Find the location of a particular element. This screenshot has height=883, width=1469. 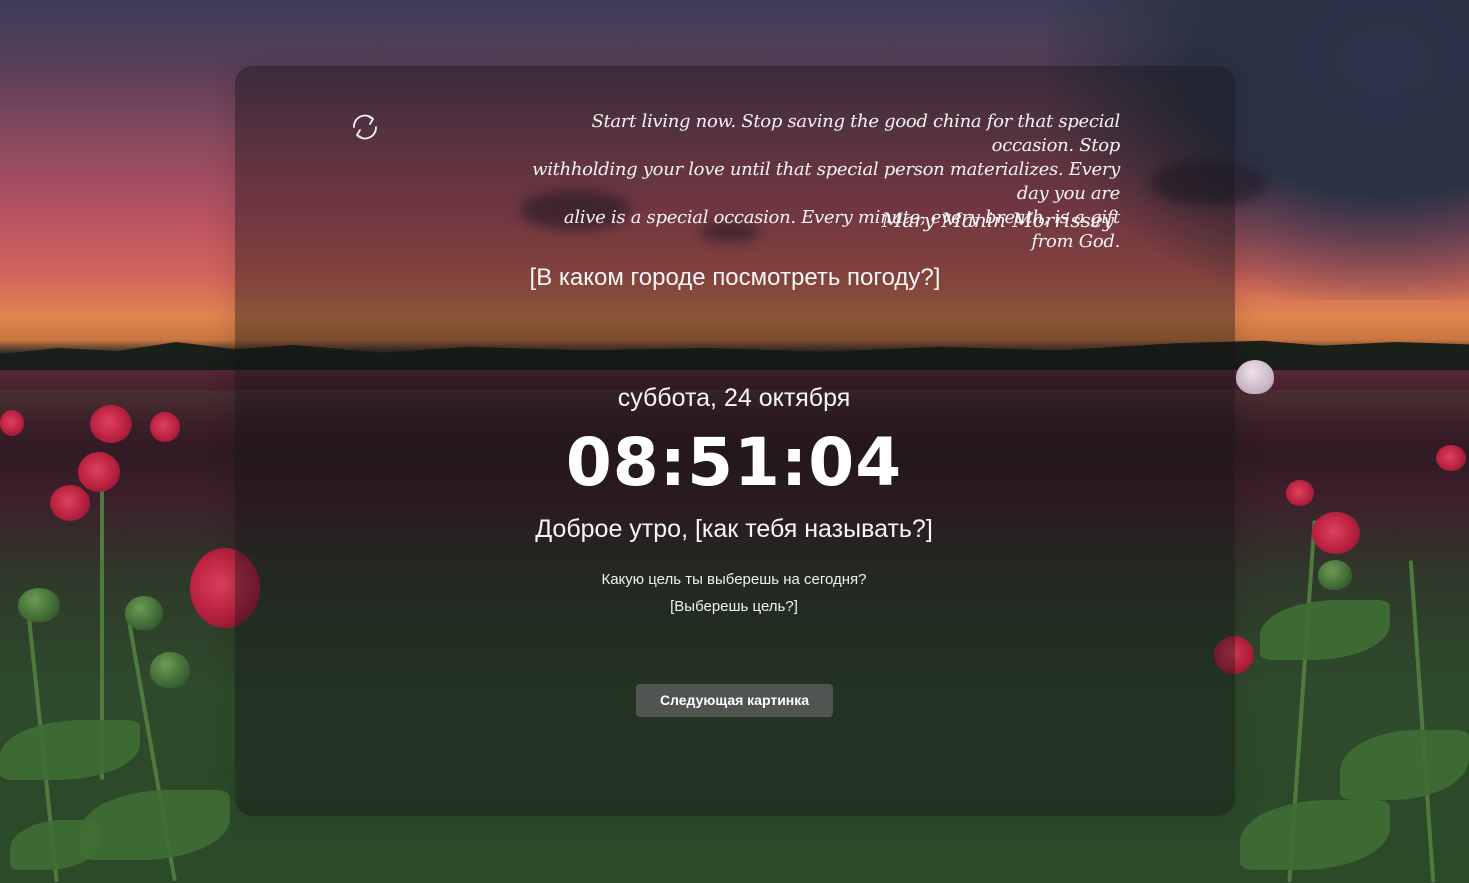

greeting: Доброе утро, [как тебя называть?] is located at coordinates (734, 529).